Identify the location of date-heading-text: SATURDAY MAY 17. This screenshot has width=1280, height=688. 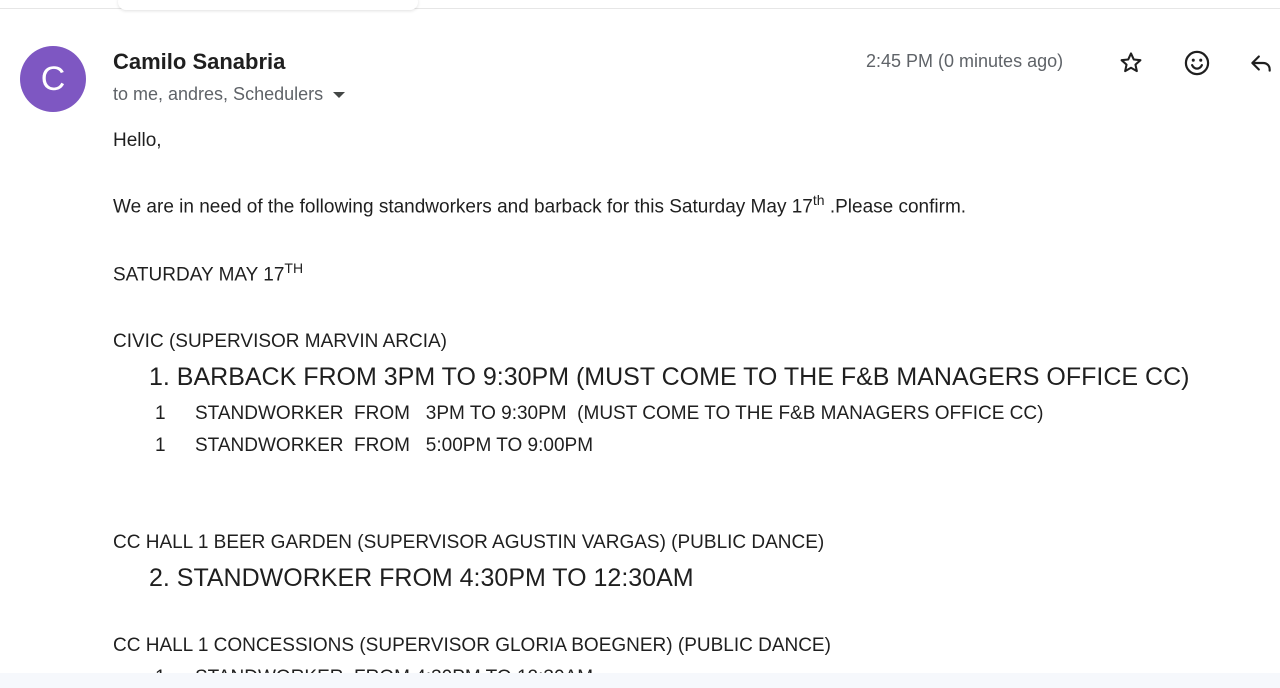
(199, 275).